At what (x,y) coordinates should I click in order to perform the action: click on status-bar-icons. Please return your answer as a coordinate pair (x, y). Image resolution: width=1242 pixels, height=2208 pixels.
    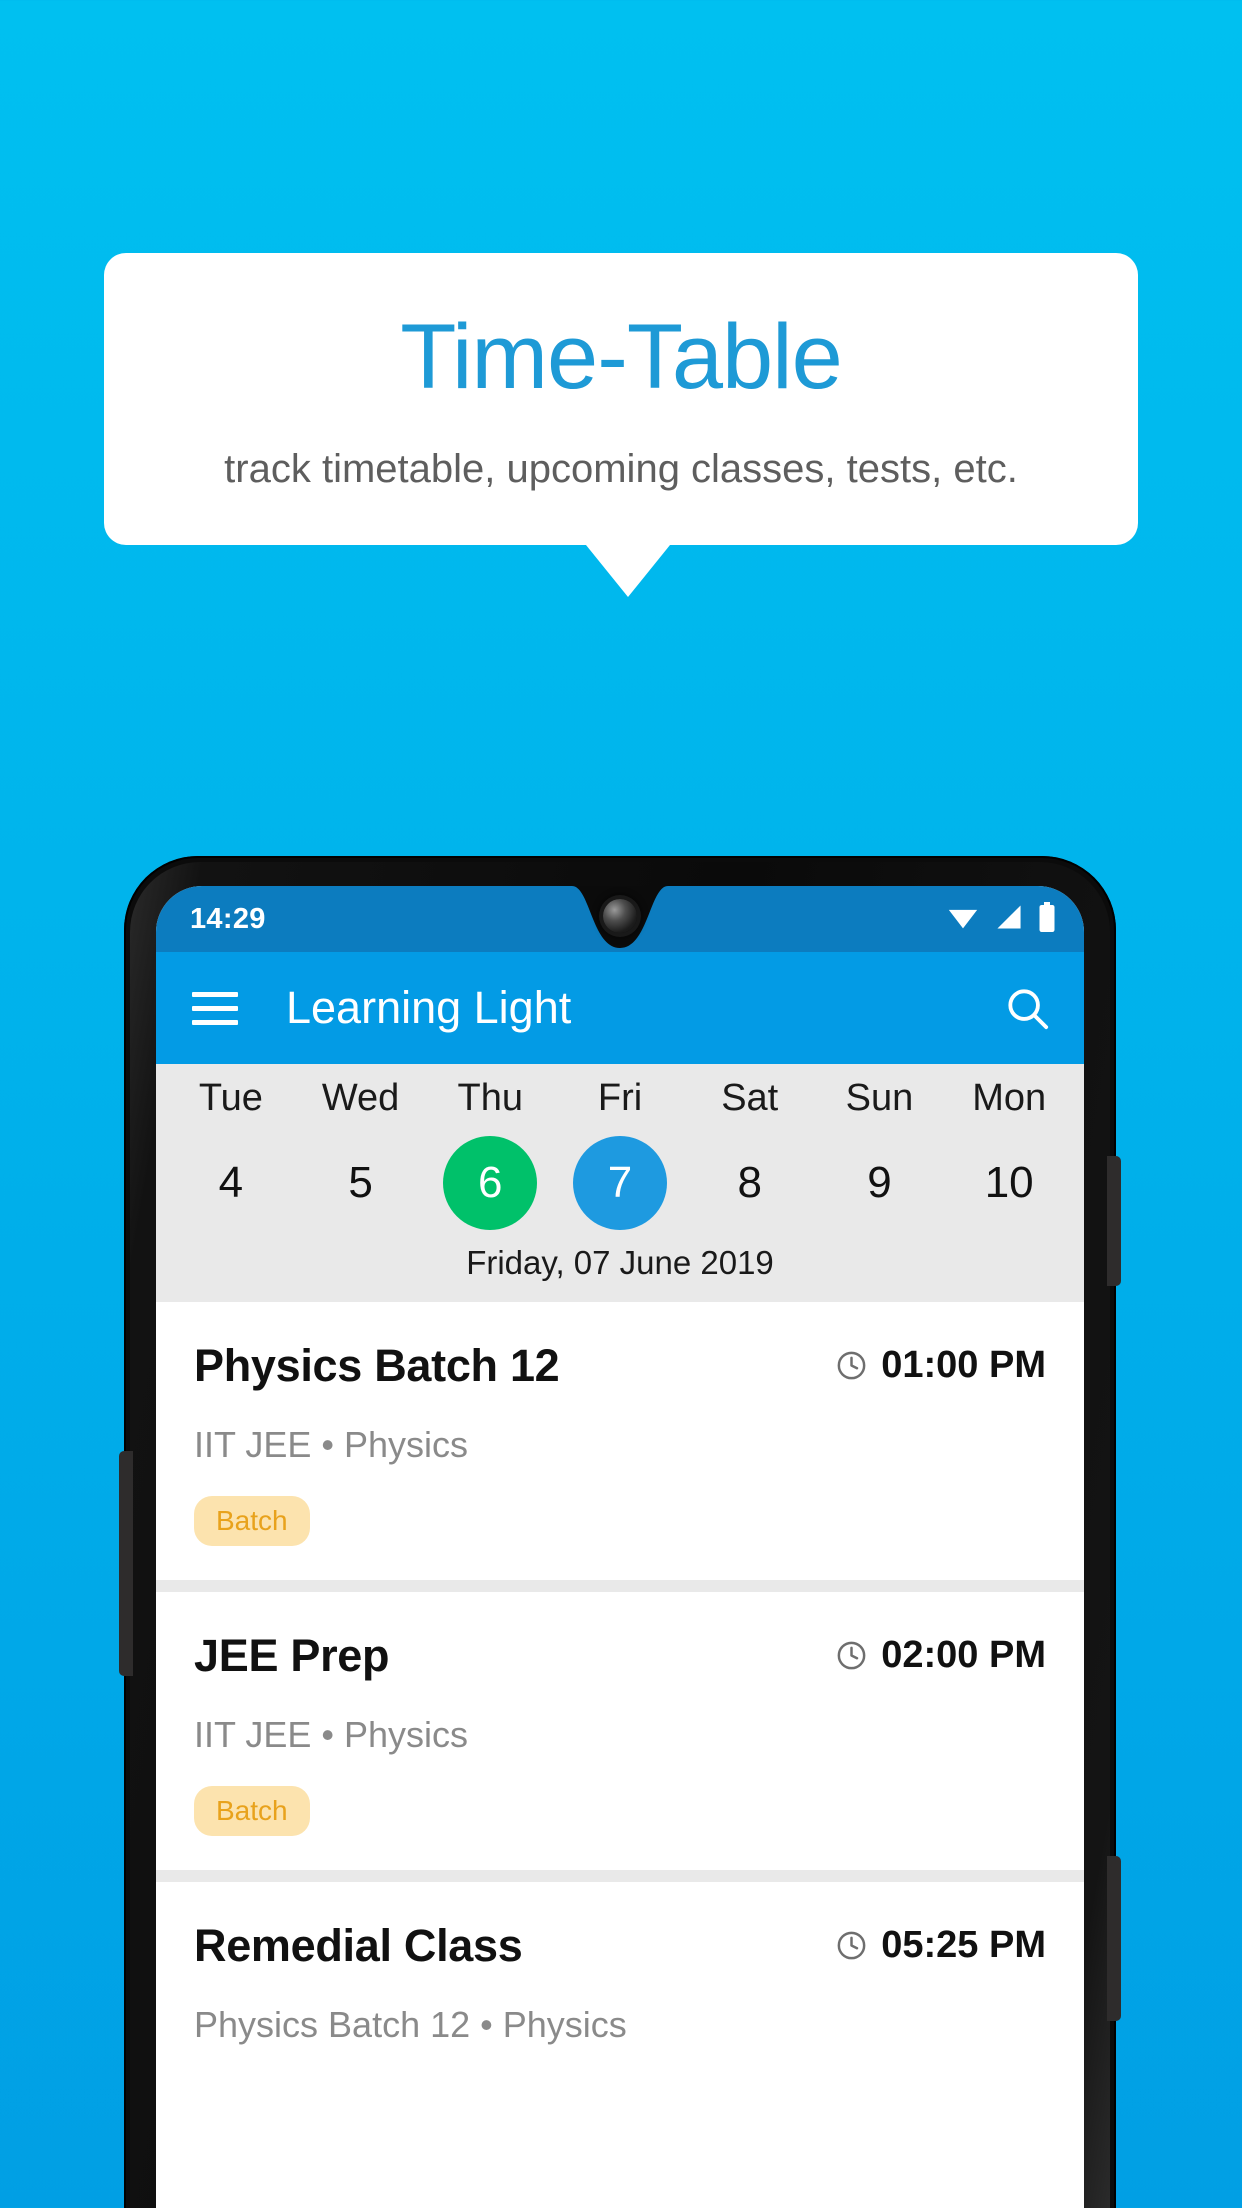
    Looking at the image, I should click on (1001, 919).